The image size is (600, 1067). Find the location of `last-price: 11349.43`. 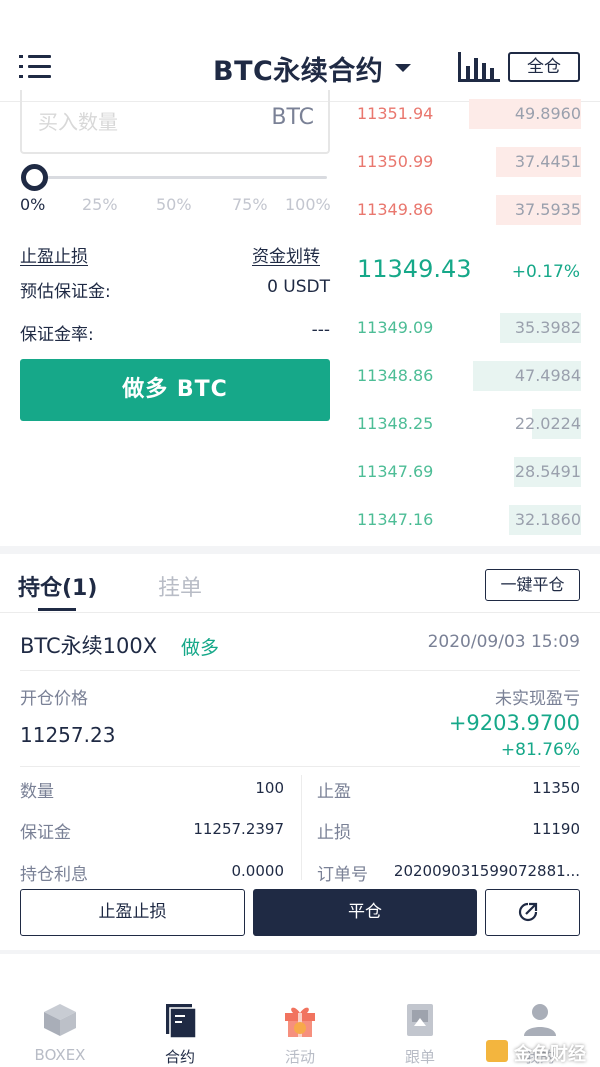

last-price: 11349.43 is located at coordinates (414, 269).